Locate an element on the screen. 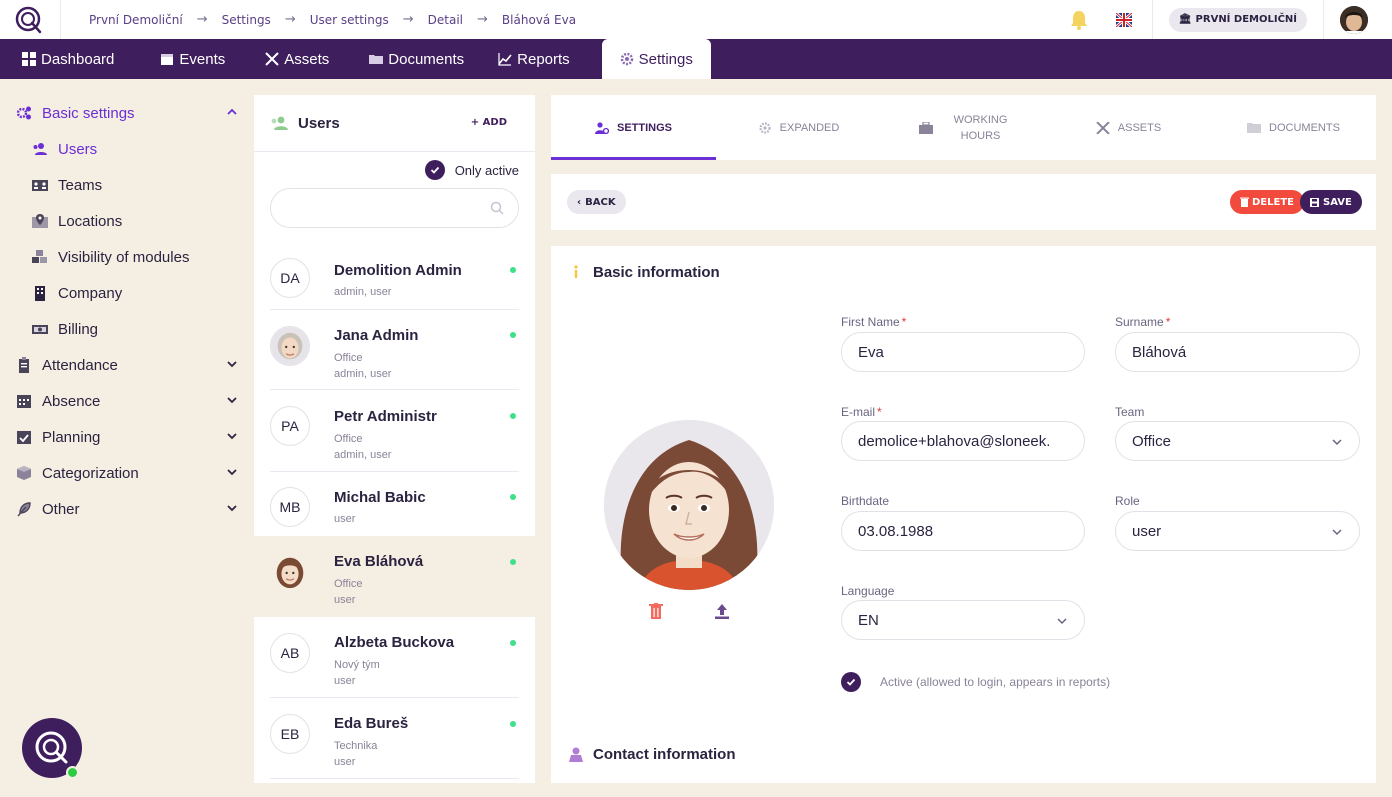 This screenshot has height=797, width=1392. email-field: demolice+blahova@sloneek. is located at coordinates (963, 441).